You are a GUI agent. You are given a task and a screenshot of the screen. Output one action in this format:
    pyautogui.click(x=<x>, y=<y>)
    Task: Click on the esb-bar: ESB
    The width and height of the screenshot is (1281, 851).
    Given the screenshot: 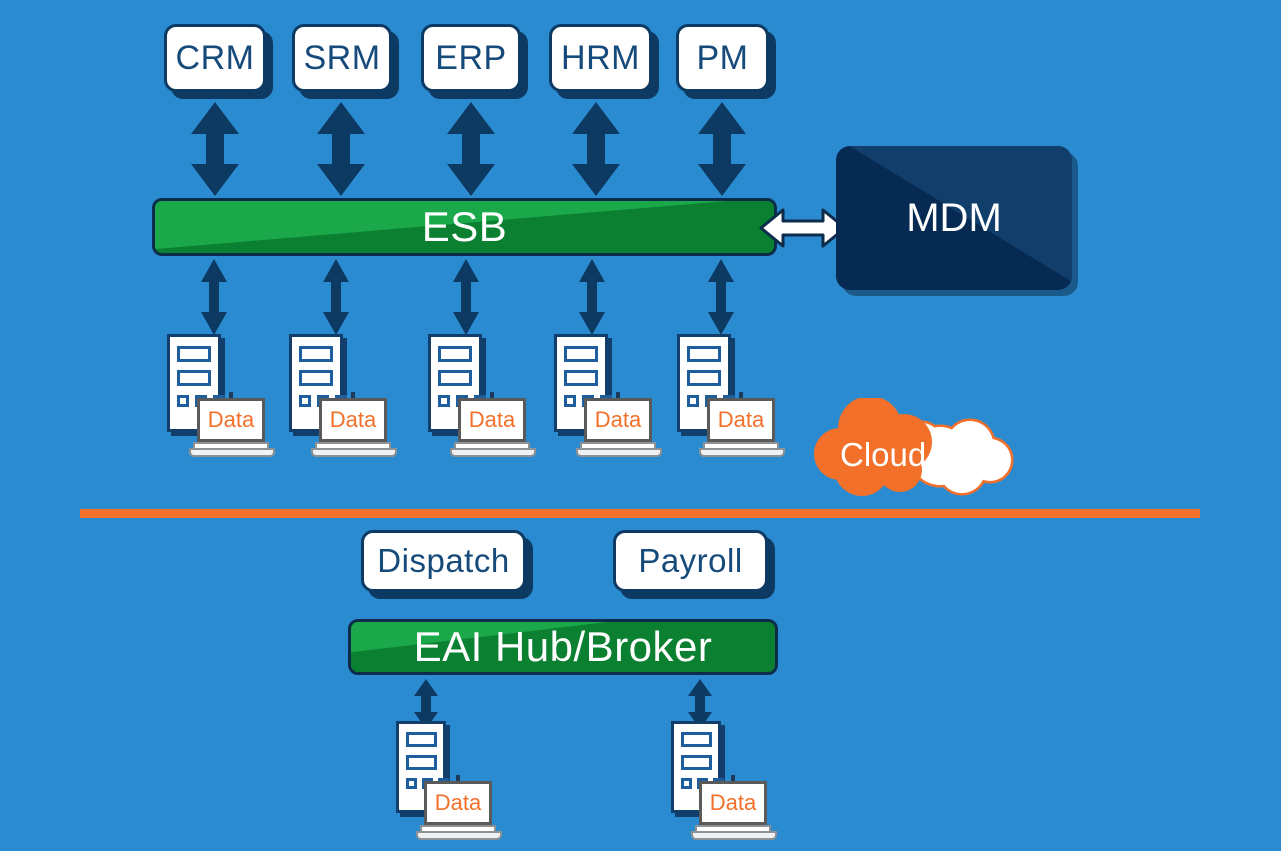 What is the action you would take?
    pyautogui.click(x=464, y=227)
    